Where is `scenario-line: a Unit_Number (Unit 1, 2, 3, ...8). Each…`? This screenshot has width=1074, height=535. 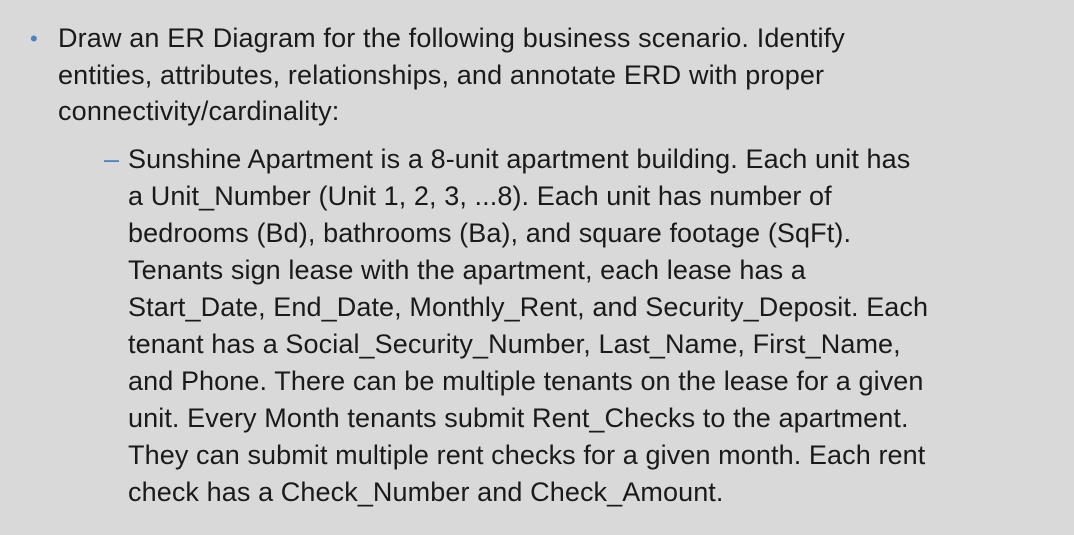
scenario-line: a Unit_Number (Unit 1, 2, 3, ...8). Each… is located at coordinates (480, 196).